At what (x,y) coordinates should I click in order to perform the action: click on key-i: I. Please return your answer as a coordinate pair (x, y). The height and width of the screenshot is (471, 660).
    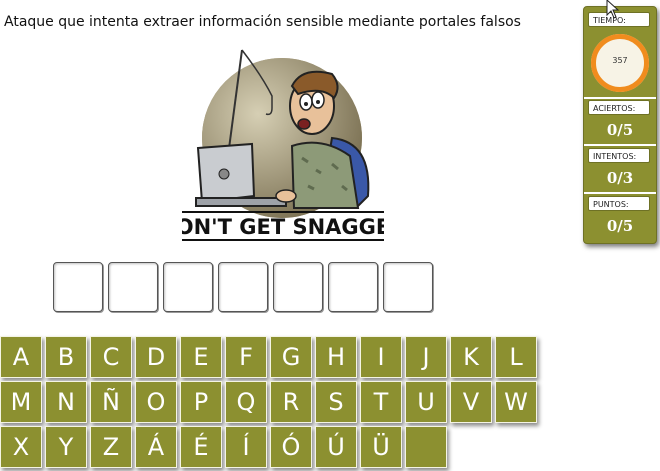
    Looking at the image, I should click on (381, 357).